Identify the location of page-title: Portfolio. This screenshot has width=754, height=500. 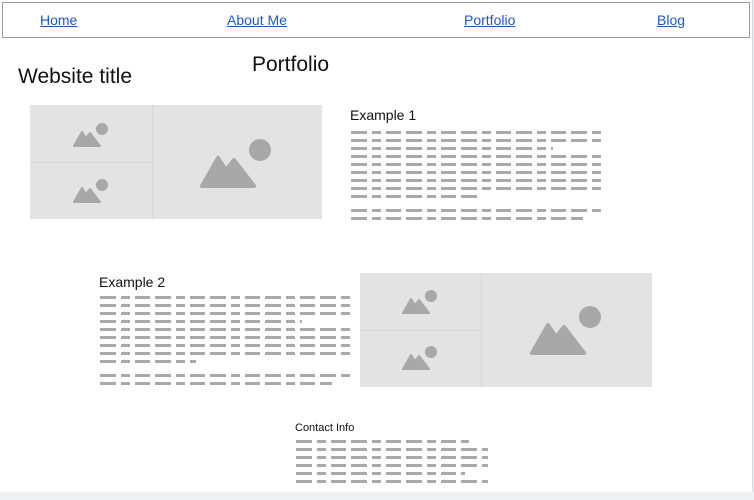
(291, 64).